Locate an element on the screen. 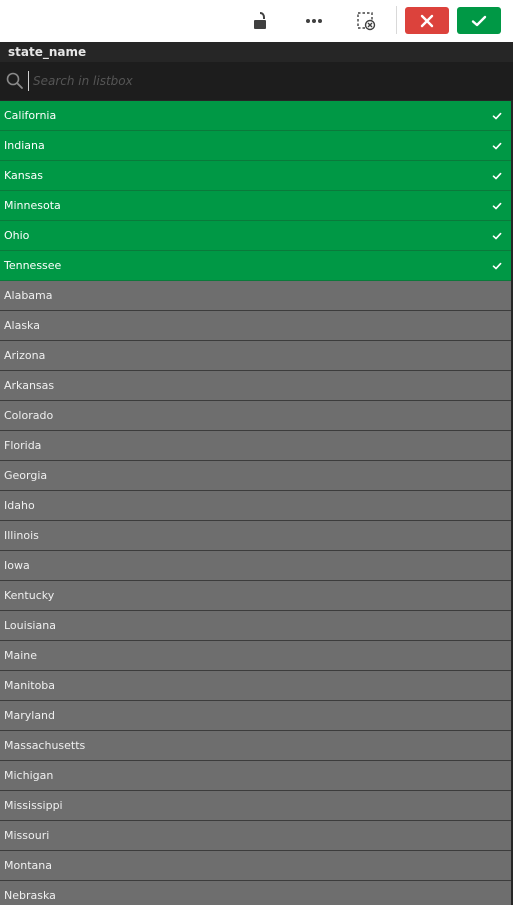  search-input is located at coordinates (265, 81).